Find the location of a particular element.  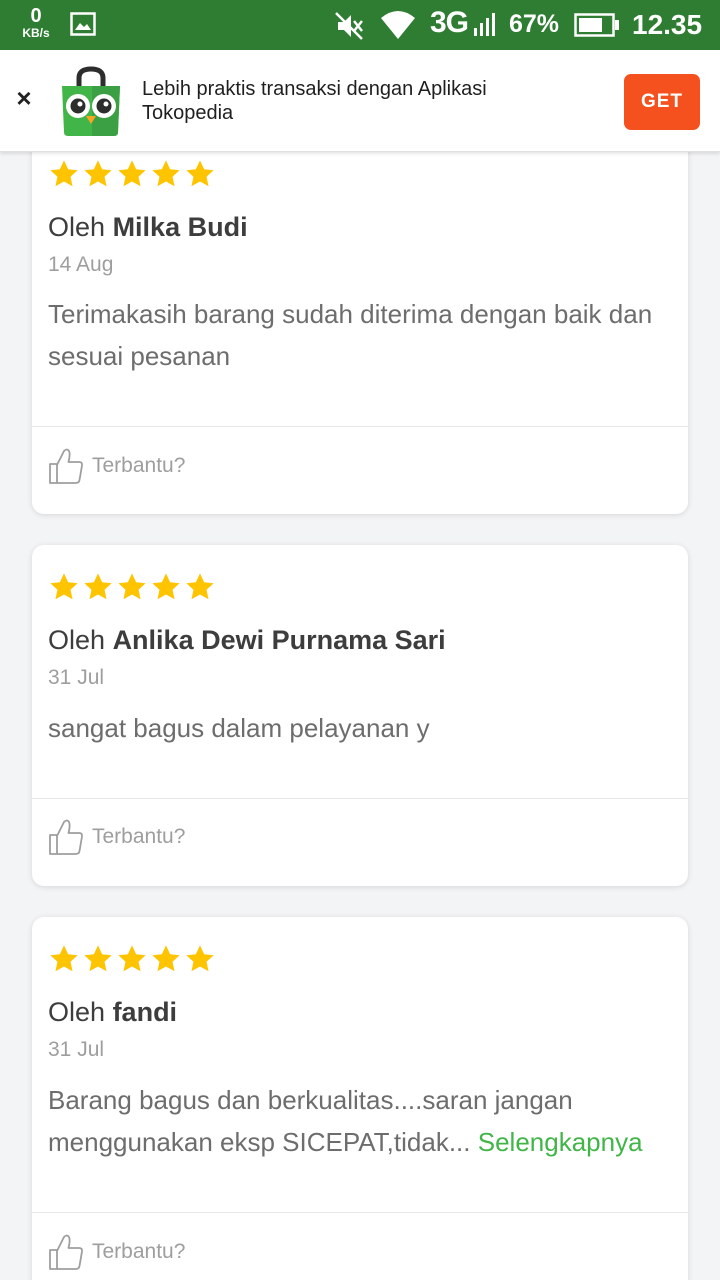

mute-icon is located at coordinates (349, 26).